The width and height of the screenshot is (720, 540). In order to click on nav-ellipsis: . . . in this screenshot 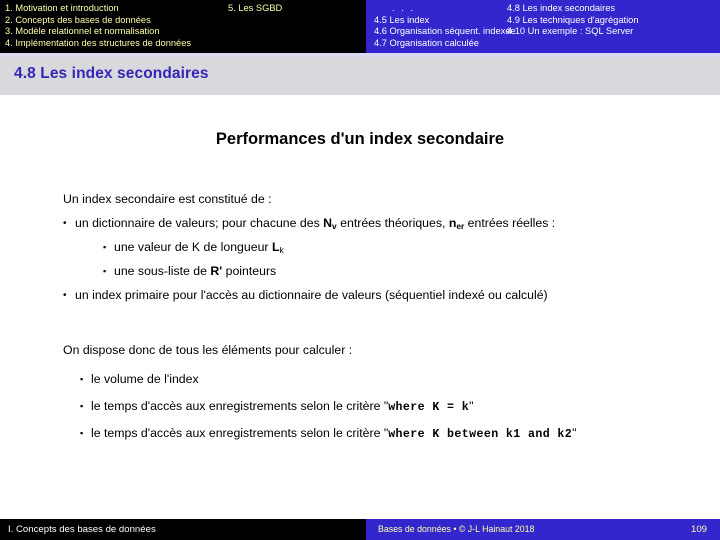, I will do `click(403, 8)`.